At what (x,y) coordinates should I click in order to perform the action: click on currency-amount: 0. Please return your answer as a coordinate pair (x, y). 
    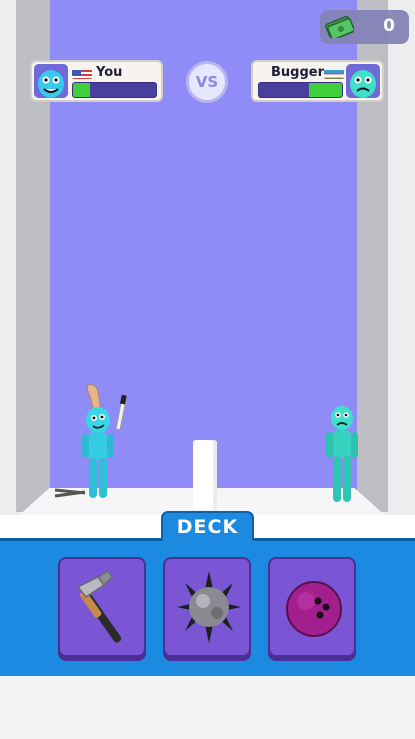
    Looking at the image, I should click on (389, 26).